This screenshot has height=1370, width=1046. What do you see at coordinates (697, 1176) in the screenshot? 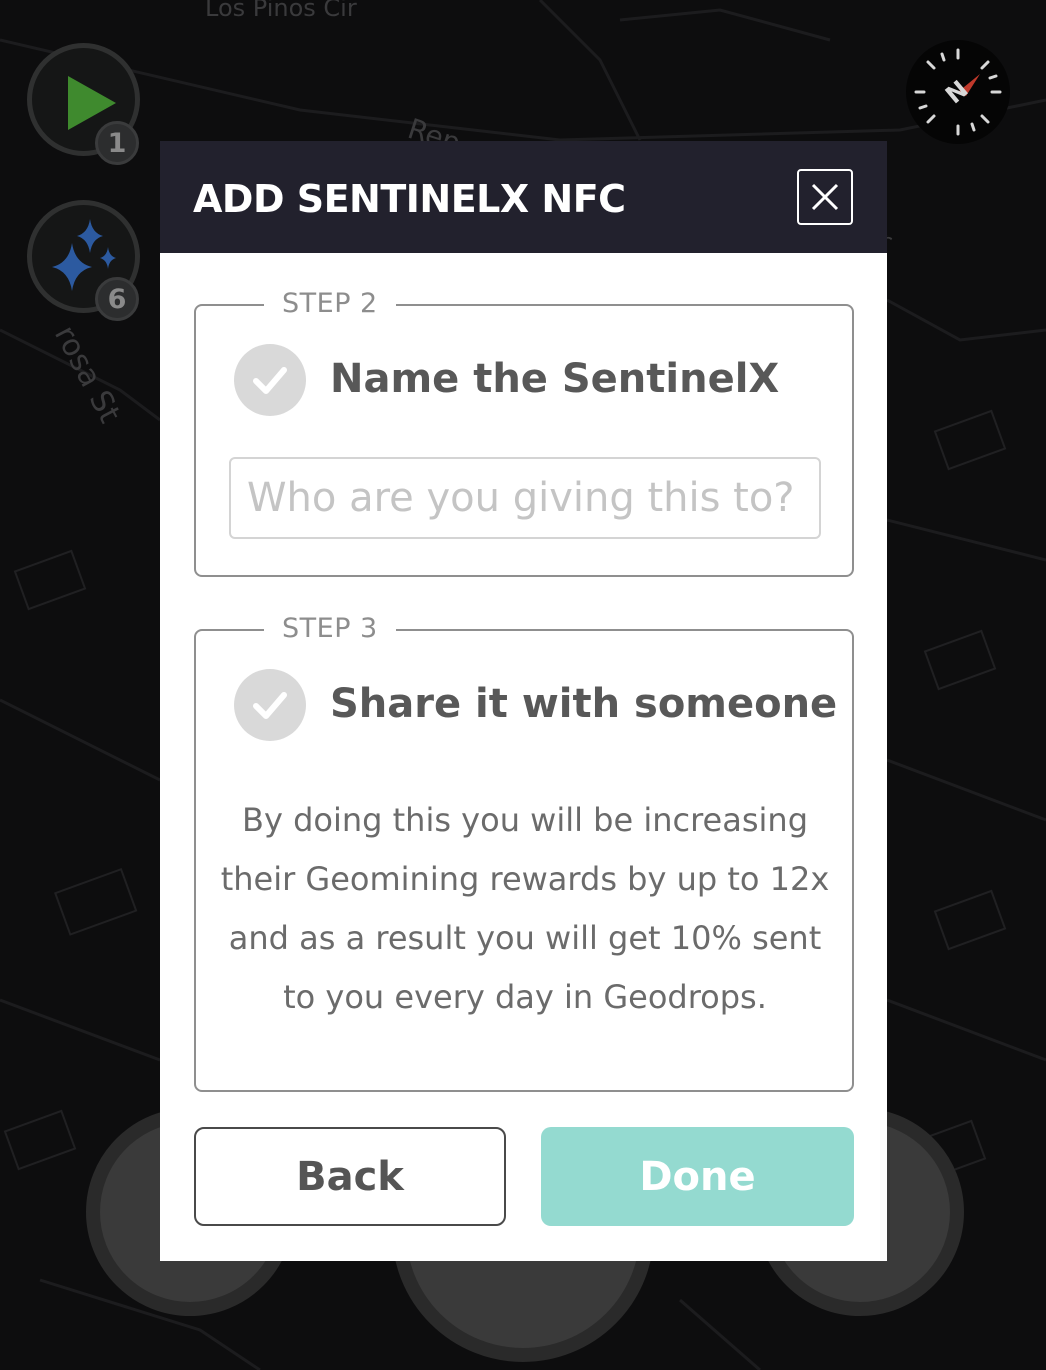
I see `done-button: Done` at bounding box center [697, 1176].